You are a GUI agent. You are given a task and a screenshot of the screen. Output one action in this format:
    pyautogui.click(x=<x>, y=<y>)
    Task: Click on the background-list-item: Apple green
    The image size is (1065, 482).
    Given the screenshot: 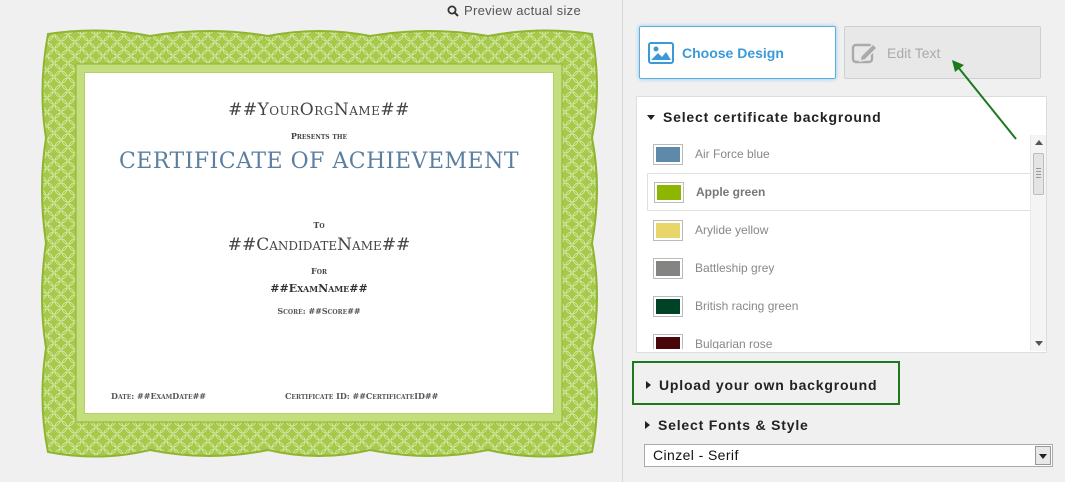 What is the action you would take?
    pyautogui.click(x=839, y=192)
    